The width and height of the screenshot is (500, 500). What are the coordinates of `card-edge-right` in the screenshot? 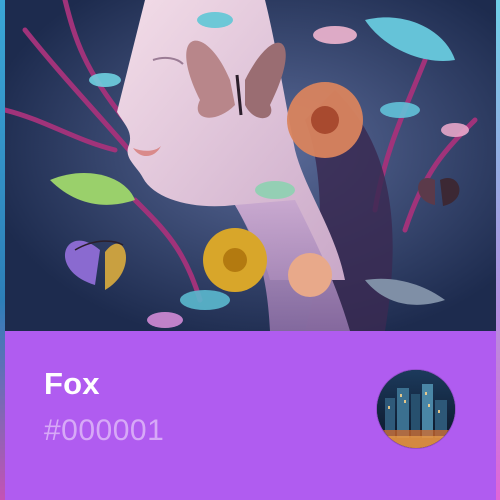 It's located at (498, 250).